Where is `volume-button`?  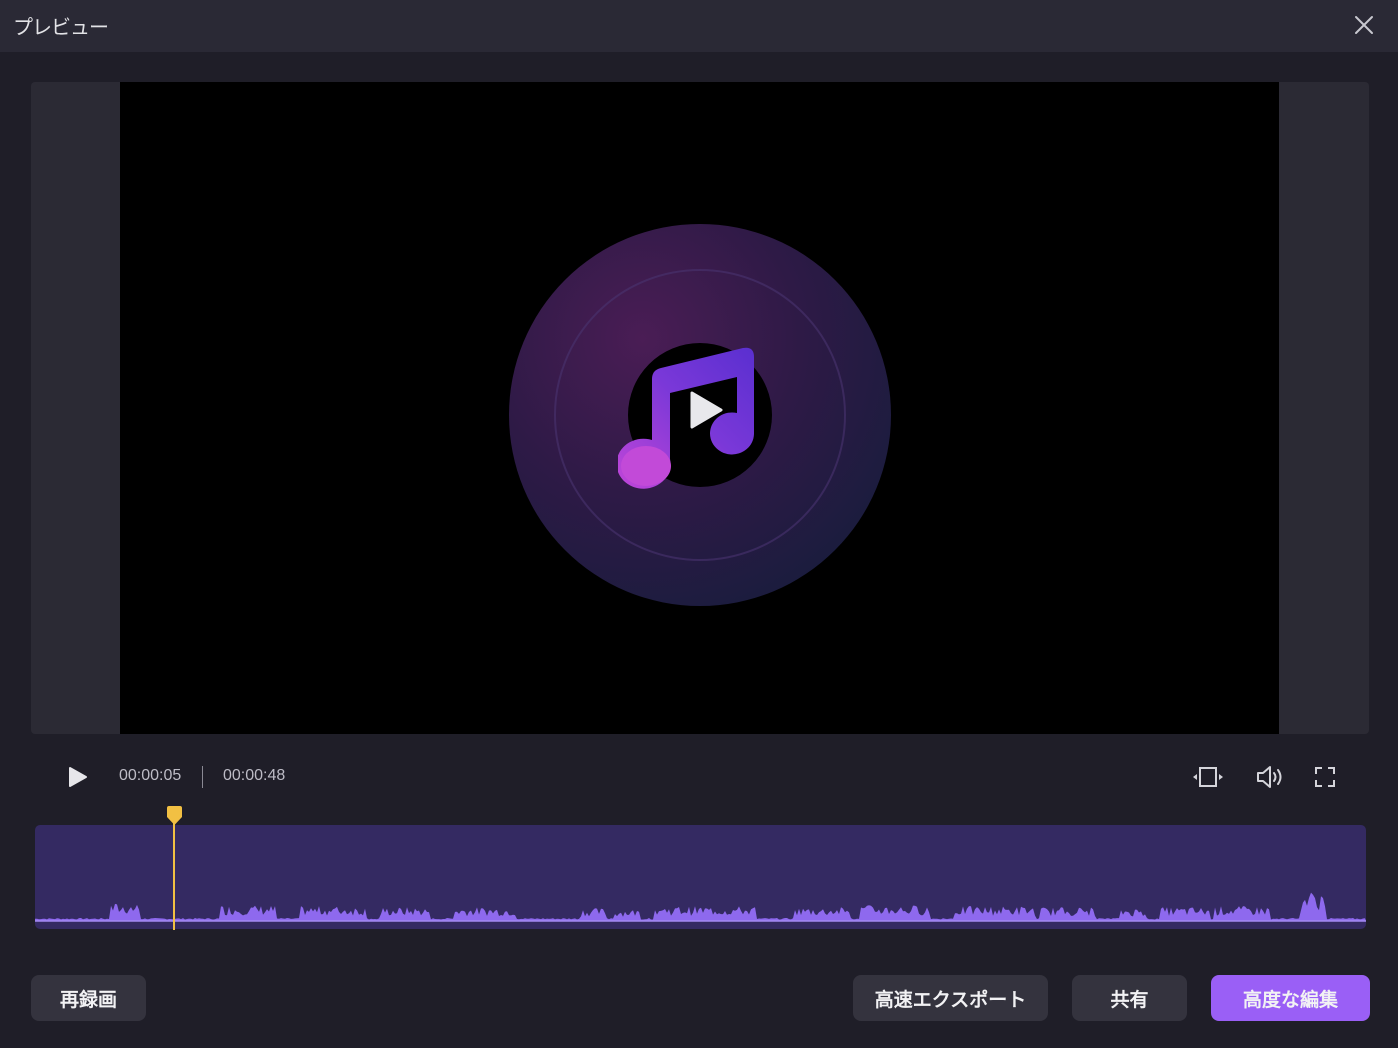
volume-button is located at coordinates (1271, 777).